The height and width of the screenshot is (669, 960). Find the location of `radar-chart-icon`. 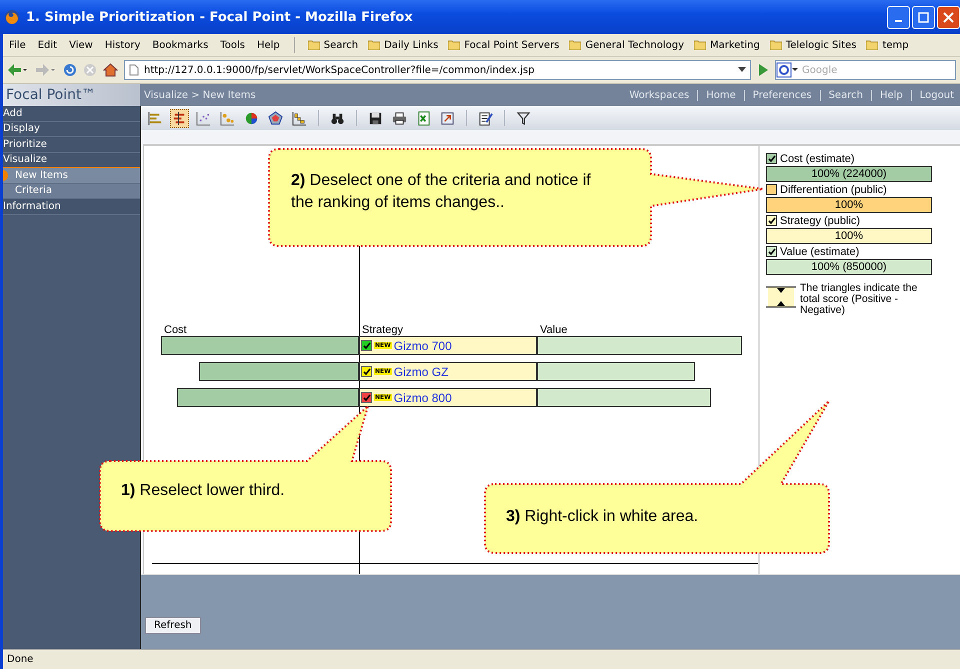

radar-chart-icon is located at coordinates (275, 118).